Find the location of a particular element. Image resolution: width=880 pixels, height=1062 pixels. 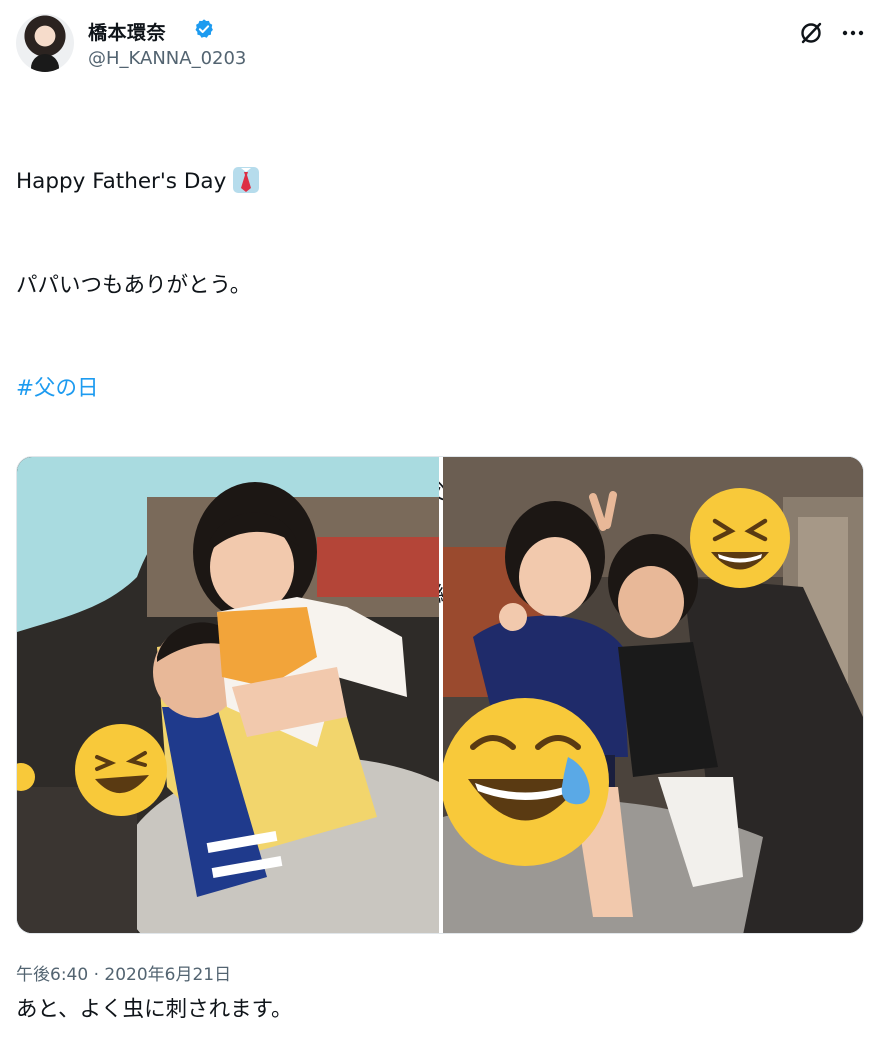

tweet-line: Happy Father's Day is located at coordinates (440, 182).